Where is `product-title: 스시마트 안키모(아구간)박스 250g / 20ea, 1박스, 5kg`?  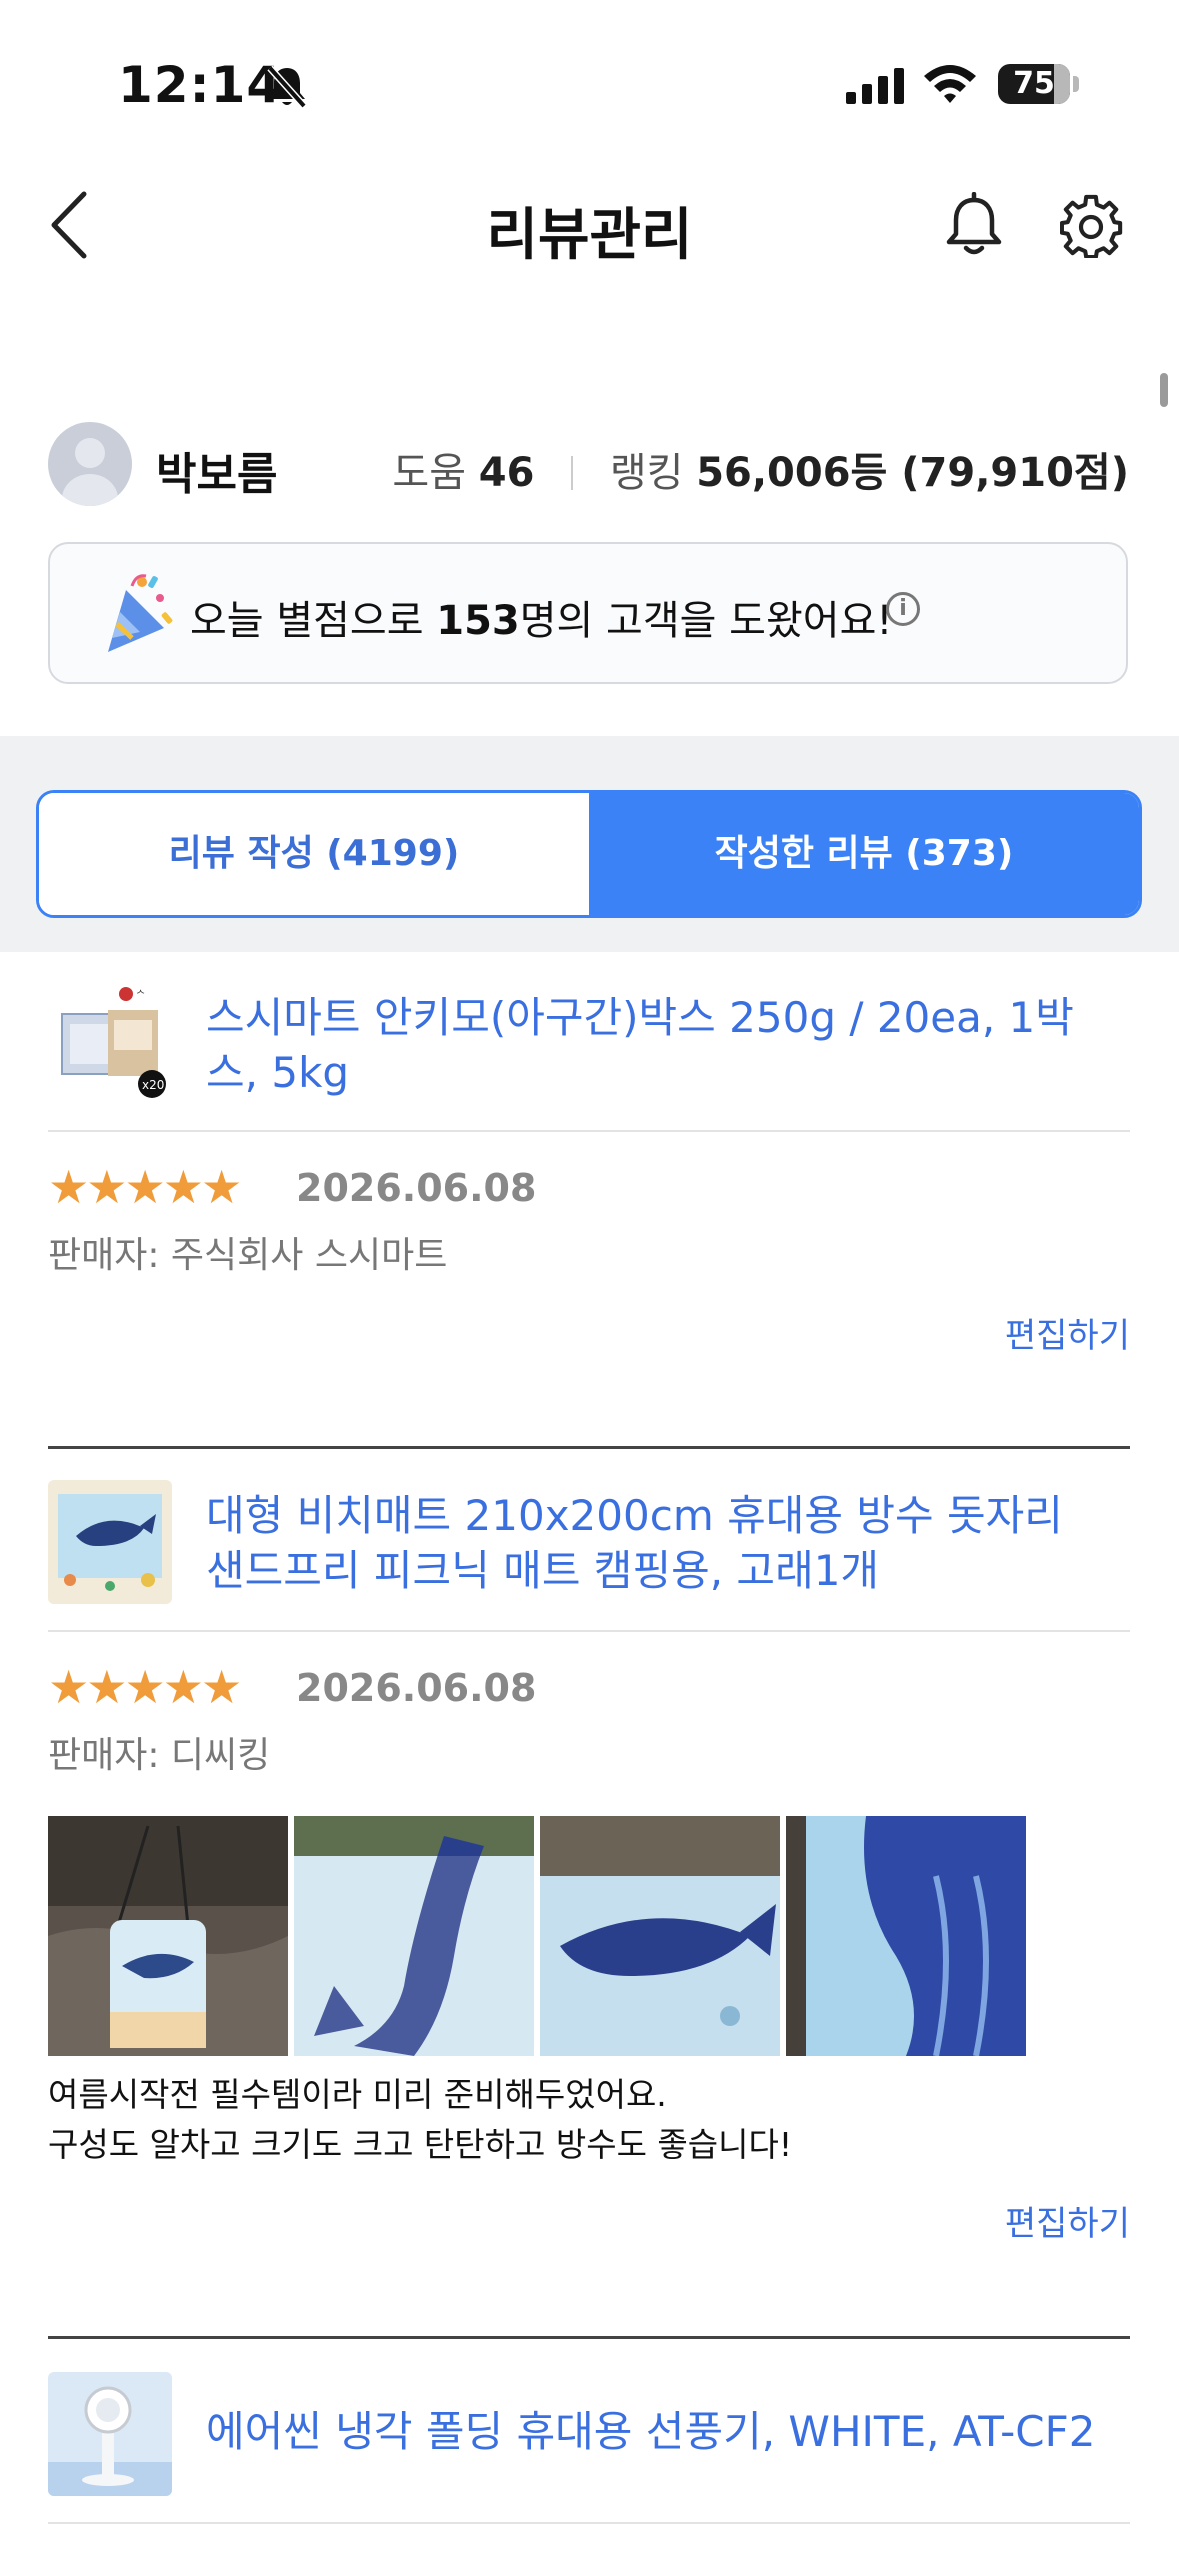 product-title: 스시마트 안키모(아구간)박스 250g / 20ea, 1박스, 5kg is located at coordinates (656, 1045).